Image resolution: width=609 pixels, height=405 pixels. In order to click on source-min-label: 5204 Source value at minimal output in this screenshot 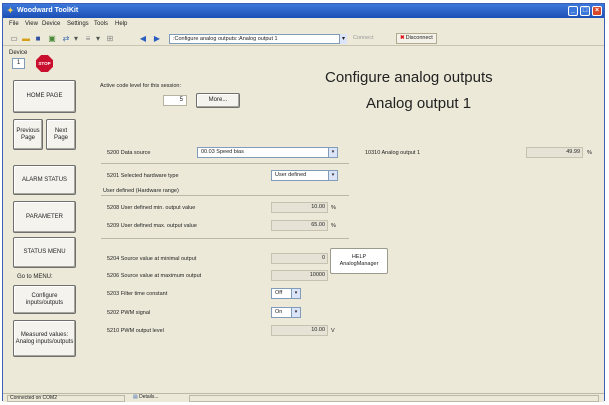, I will do `click(152, 259)`.